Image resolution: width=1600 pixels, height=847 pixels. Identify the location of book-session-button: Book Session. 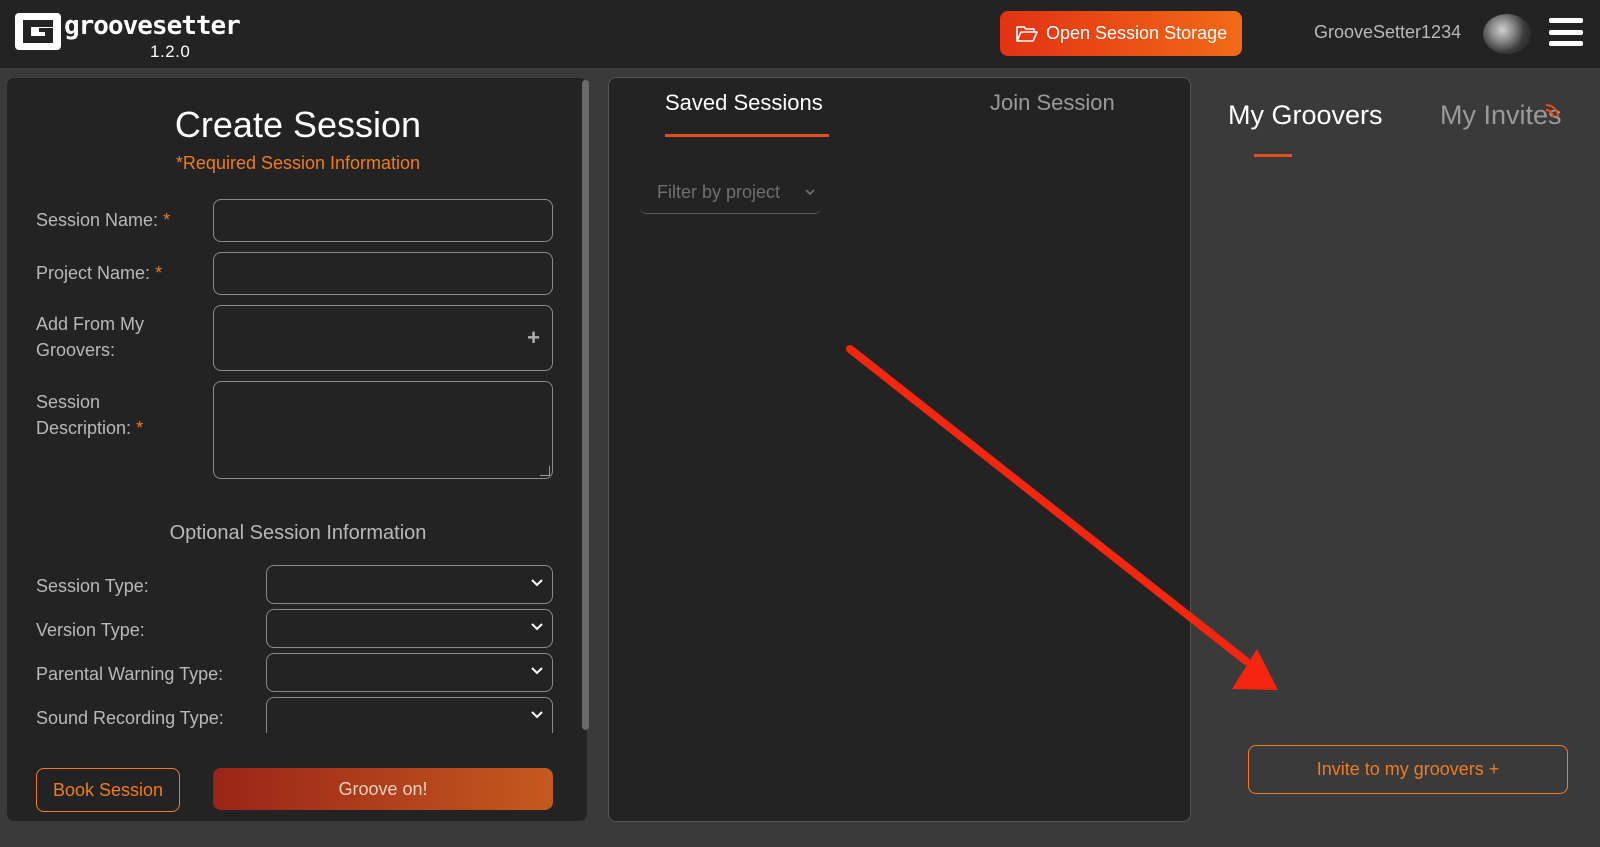
(108, 790).